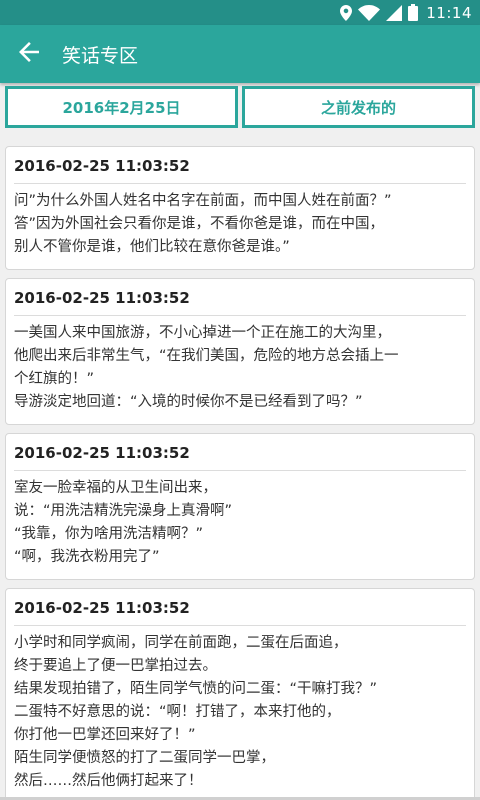 This screenshot has height=800, width=480. What do you see at coordinates (394, 12) in the screenshot?
I see `signal-icon` at bounding box center [394, 12].